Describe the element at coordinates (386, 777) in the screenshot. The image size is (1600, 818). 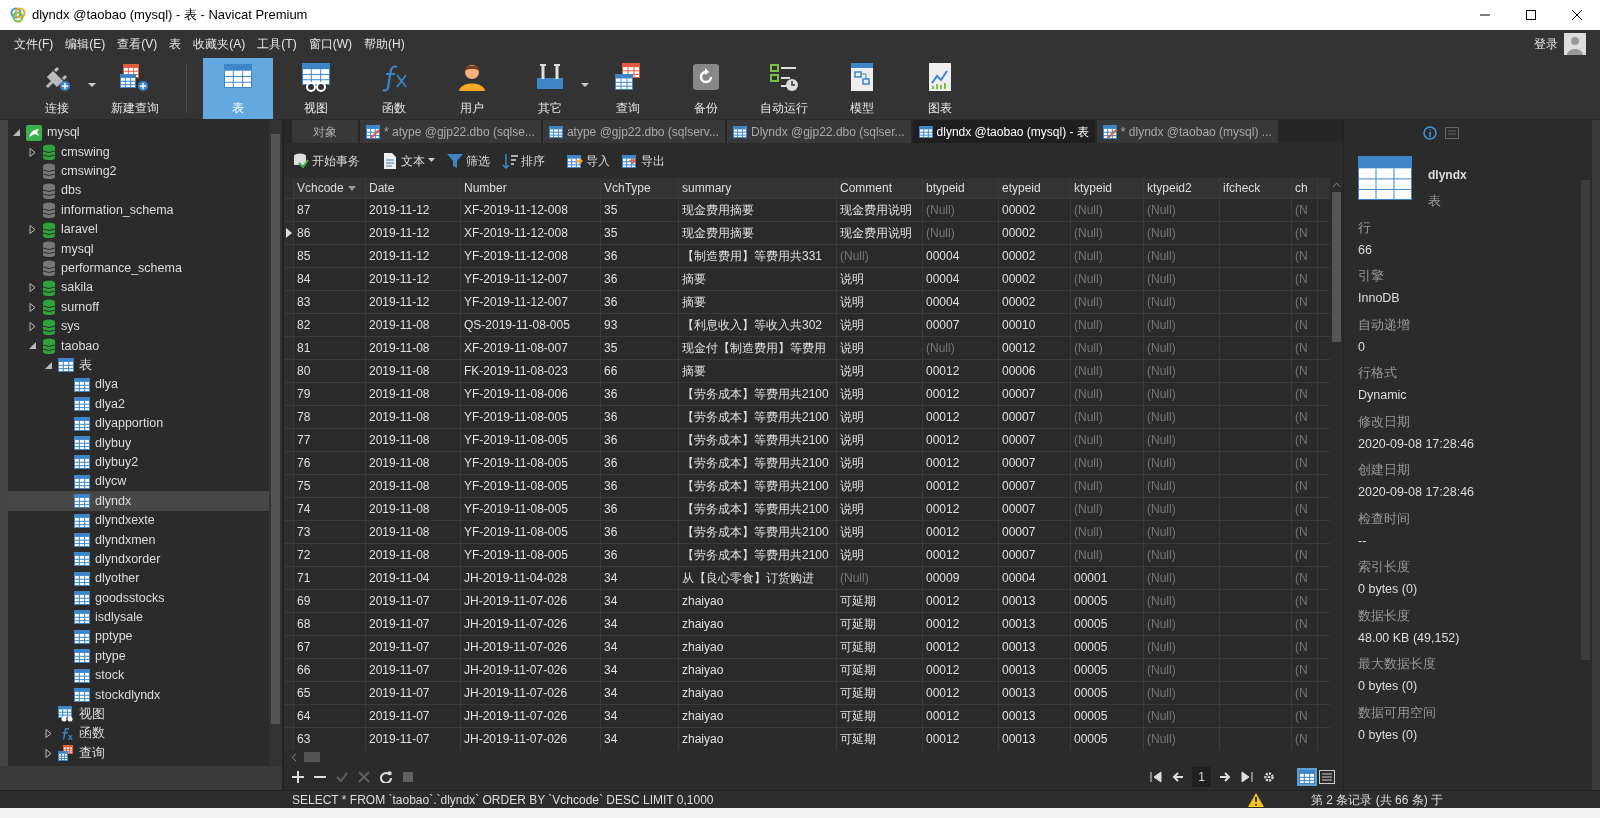
I see `refresh-icon` at that location.